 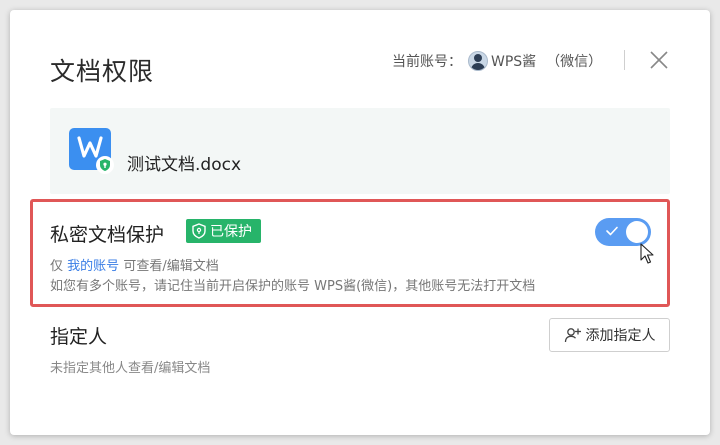 What do you see at coordinates (105, 165) in the screenshot?
I see `shield-badge-icon` at bounding box center [105, 165].